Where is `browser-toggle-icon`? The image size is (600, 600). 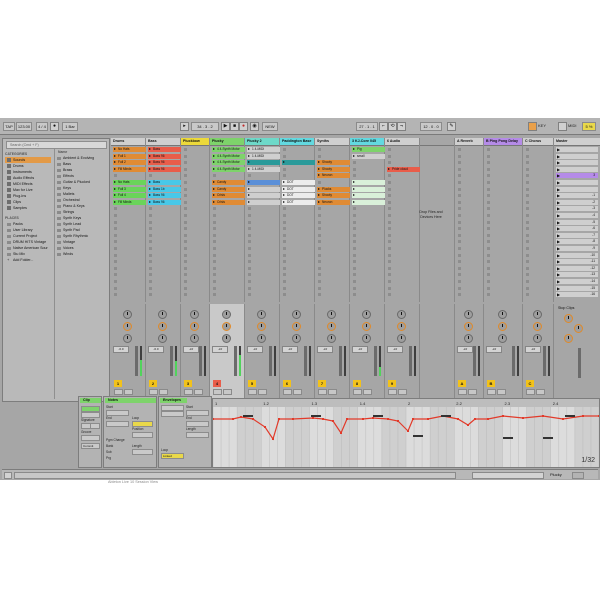
browser-toggle-icon is located at coordinates (8, 475).